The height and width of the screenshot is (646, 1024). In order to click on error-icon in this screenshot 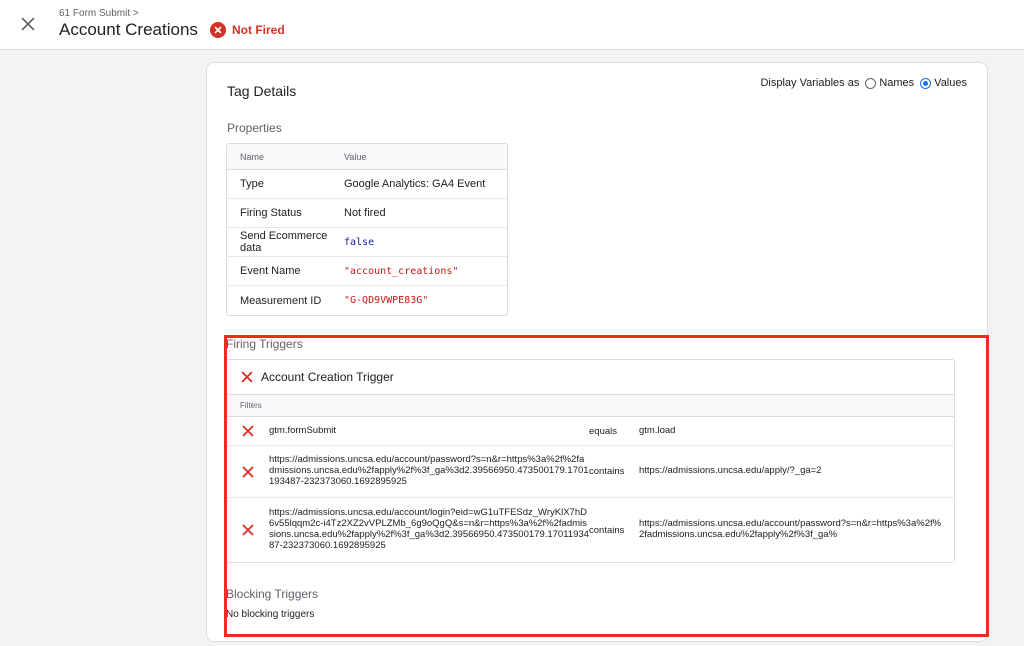, I will do `click(218, 30)`.